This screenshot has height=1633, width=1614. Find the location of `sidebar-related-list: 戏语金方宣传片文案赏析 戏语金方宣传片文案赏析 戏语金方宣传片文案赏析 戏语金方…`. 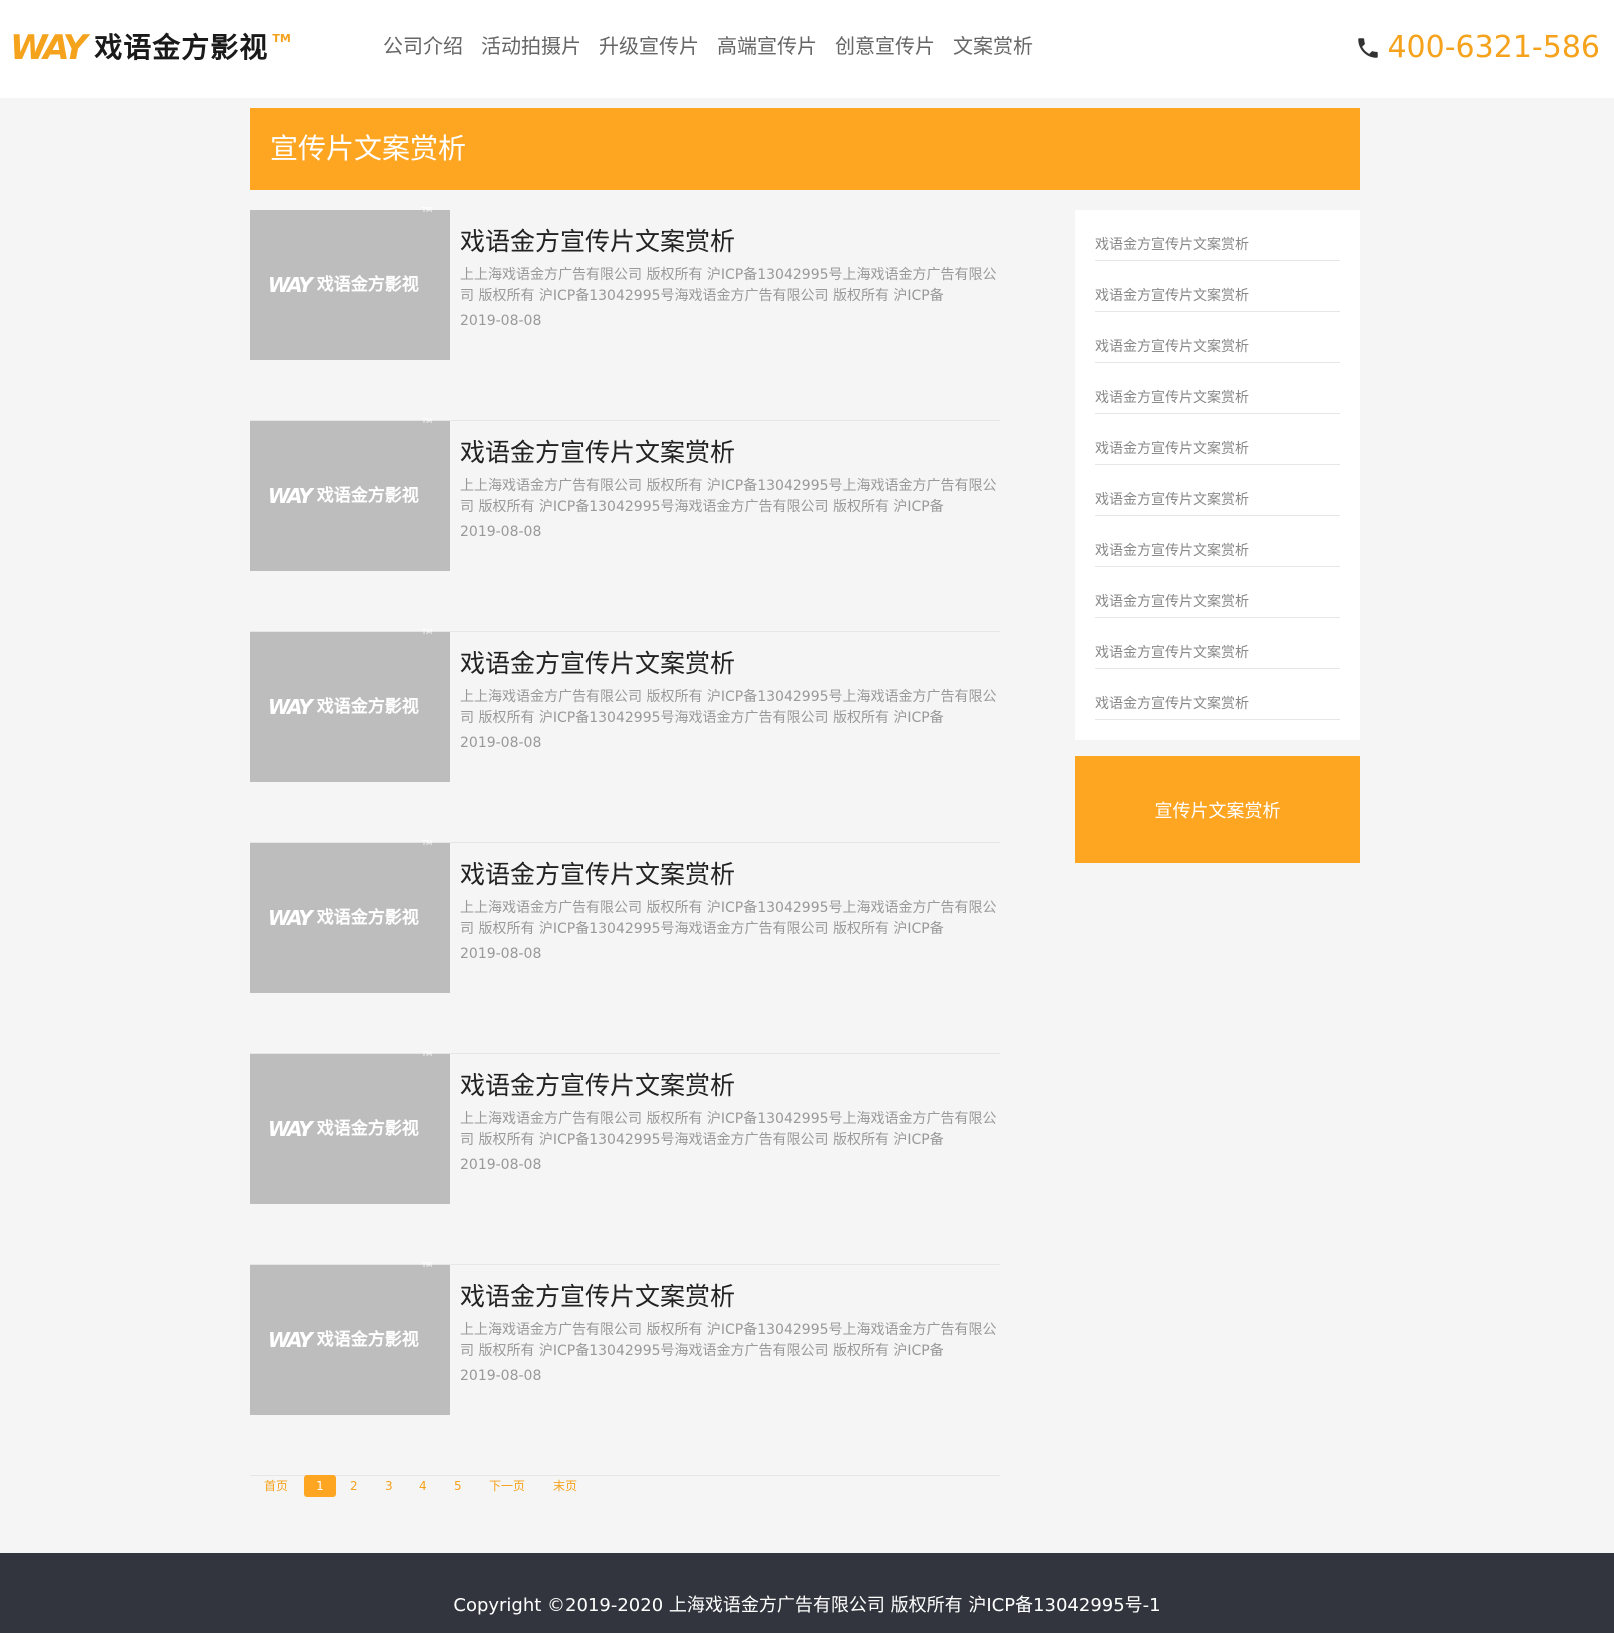

sidebar-related-list: 戏语金方宣传片文案赏析 戏语金方宣传片文案赏析 戏语金方宣传片文案赏析 戏语金方… is located at coordinates (1217, 475).